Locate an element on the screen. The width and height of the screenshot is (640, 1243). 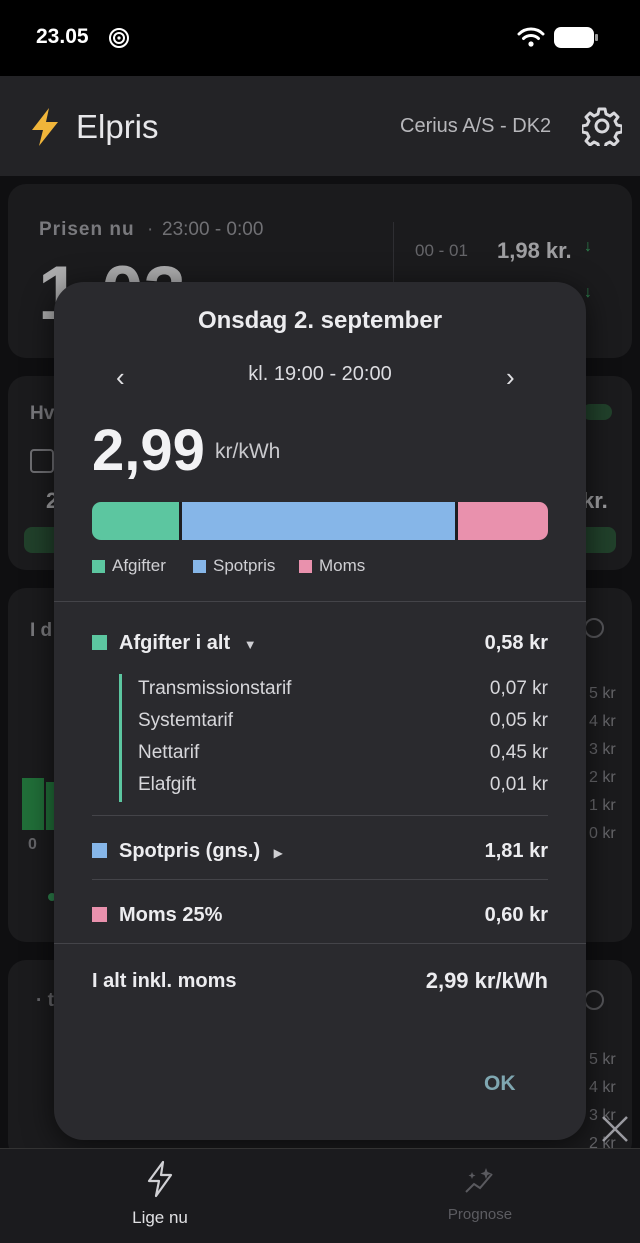
afgifter-label: Afgifter i alt is located at coordinates (175, 643).